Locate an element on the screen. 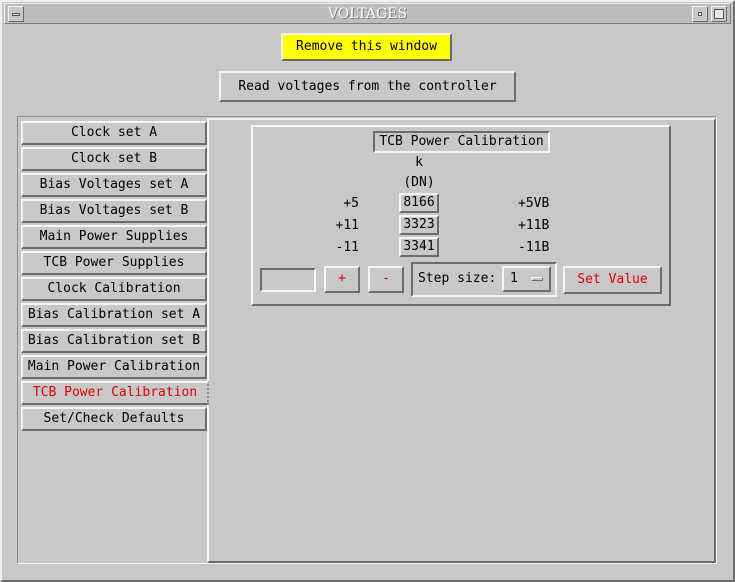 The width and height of the screenshot is (735, 582). tab-clock-set-a: Clock set A is located at coordinates (114, 133).